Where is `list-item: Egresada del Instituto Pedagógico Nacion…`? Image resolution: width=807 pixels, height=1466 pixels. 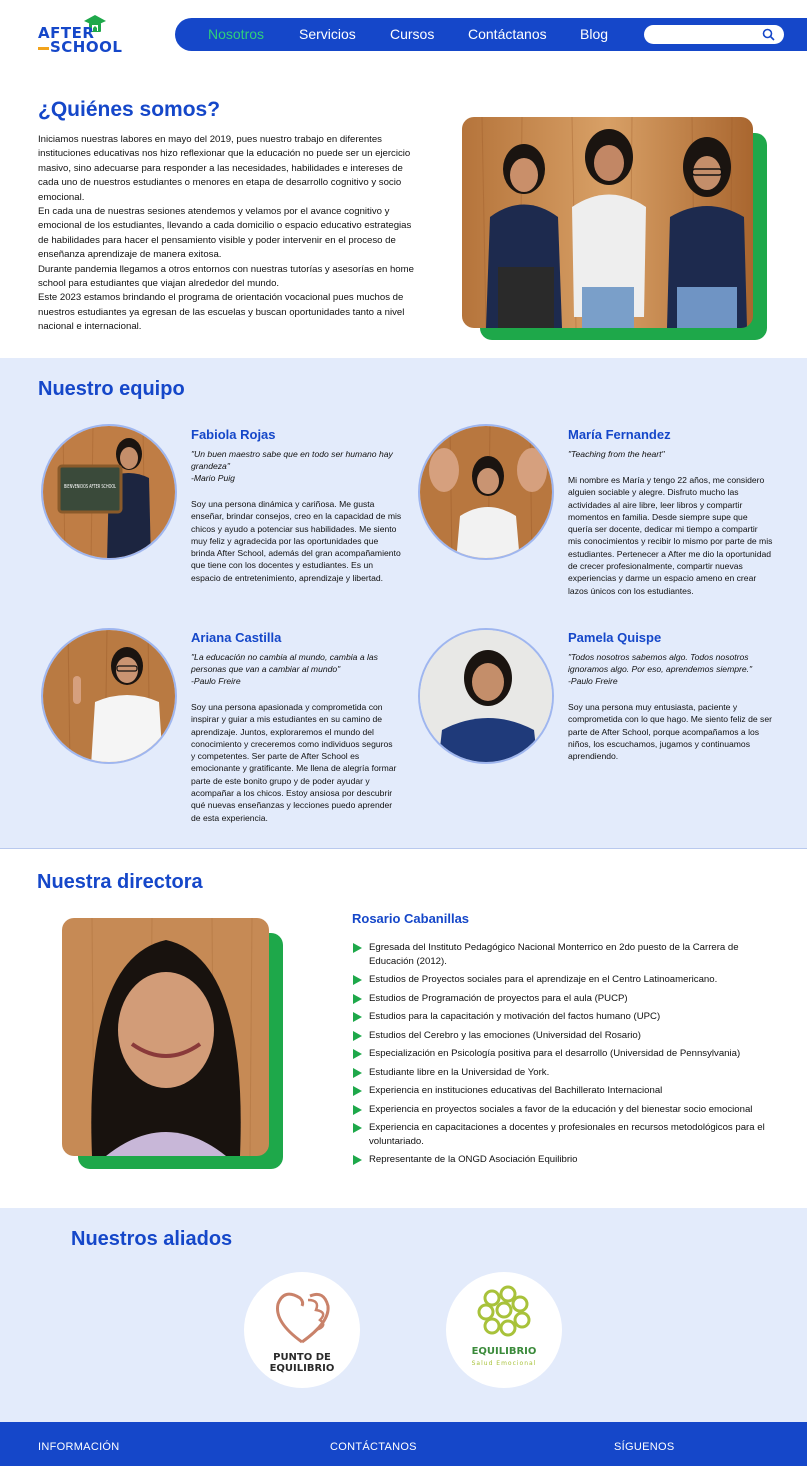
list-item: Egresada del Instituto Pedagógico Nacion… is located at coordinates (562, 954).